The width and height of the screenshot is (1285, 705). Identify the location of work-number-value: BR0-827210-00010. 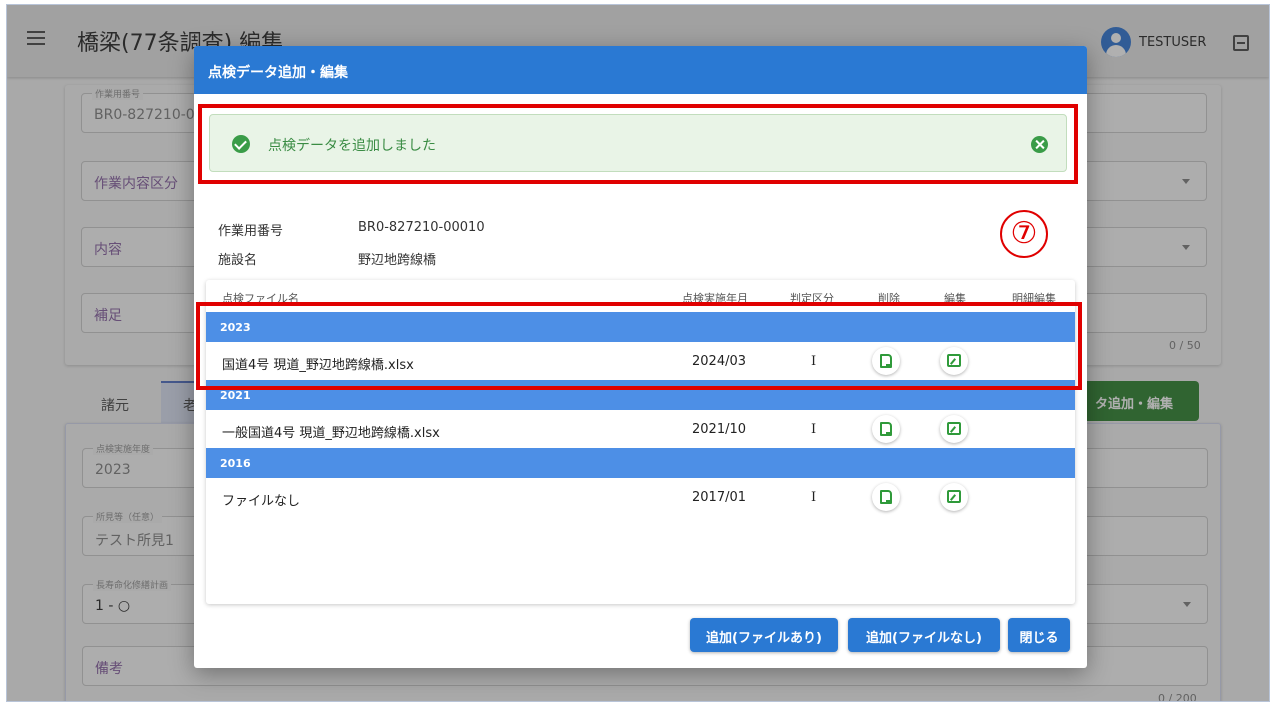
(421, 227).